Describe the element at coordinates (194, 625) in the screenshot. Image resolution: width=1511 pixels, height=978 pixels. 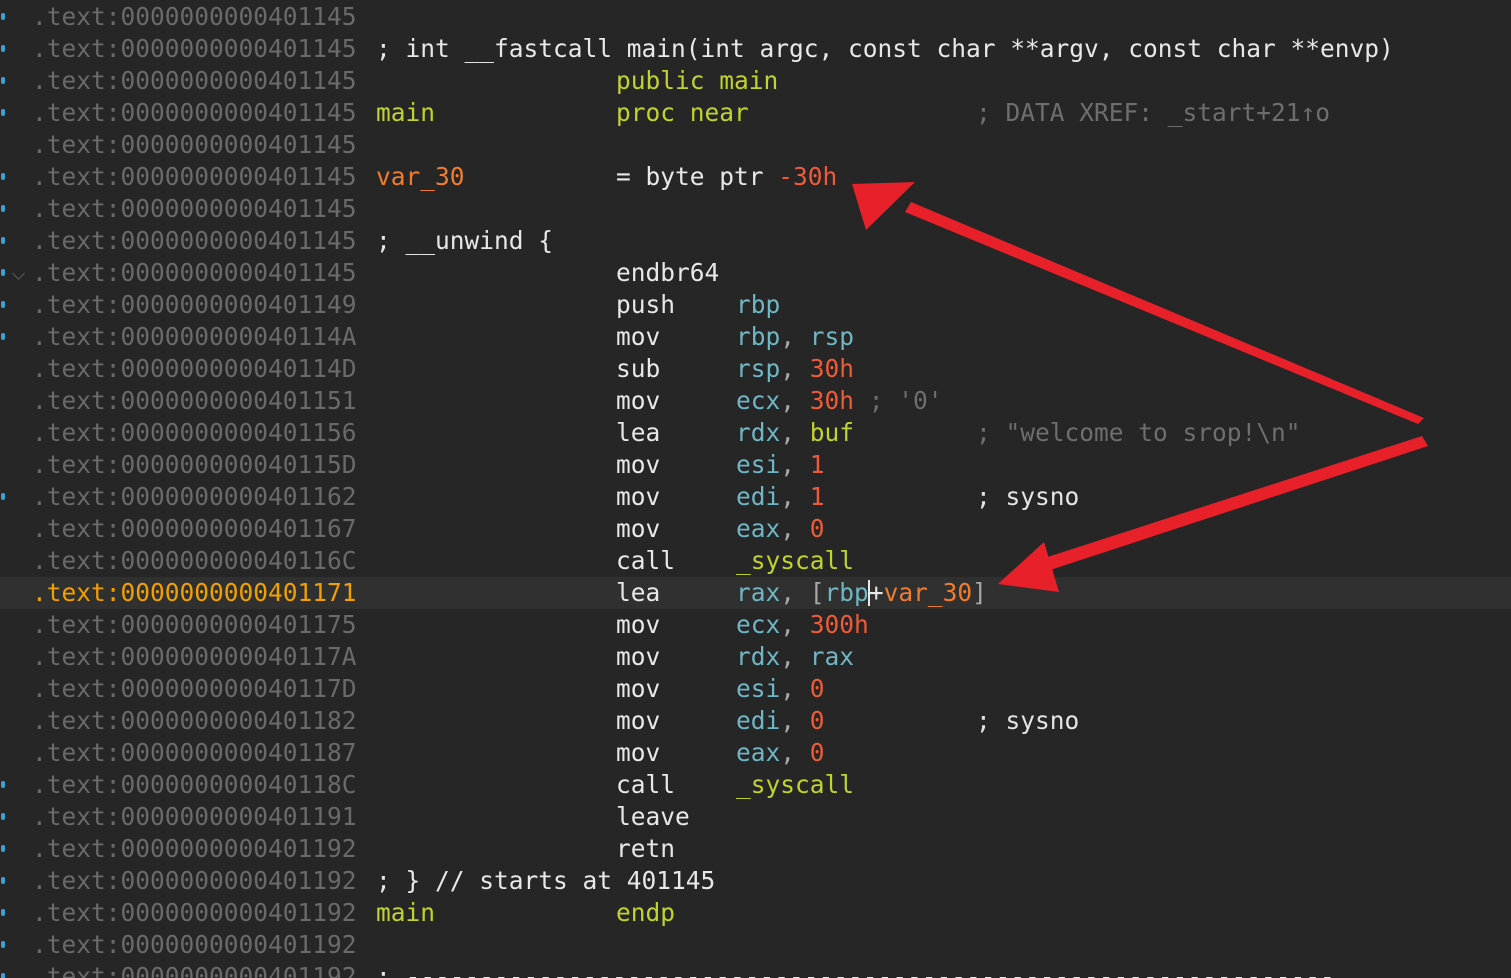
I see `address: .text:0000000000401175` at that location.